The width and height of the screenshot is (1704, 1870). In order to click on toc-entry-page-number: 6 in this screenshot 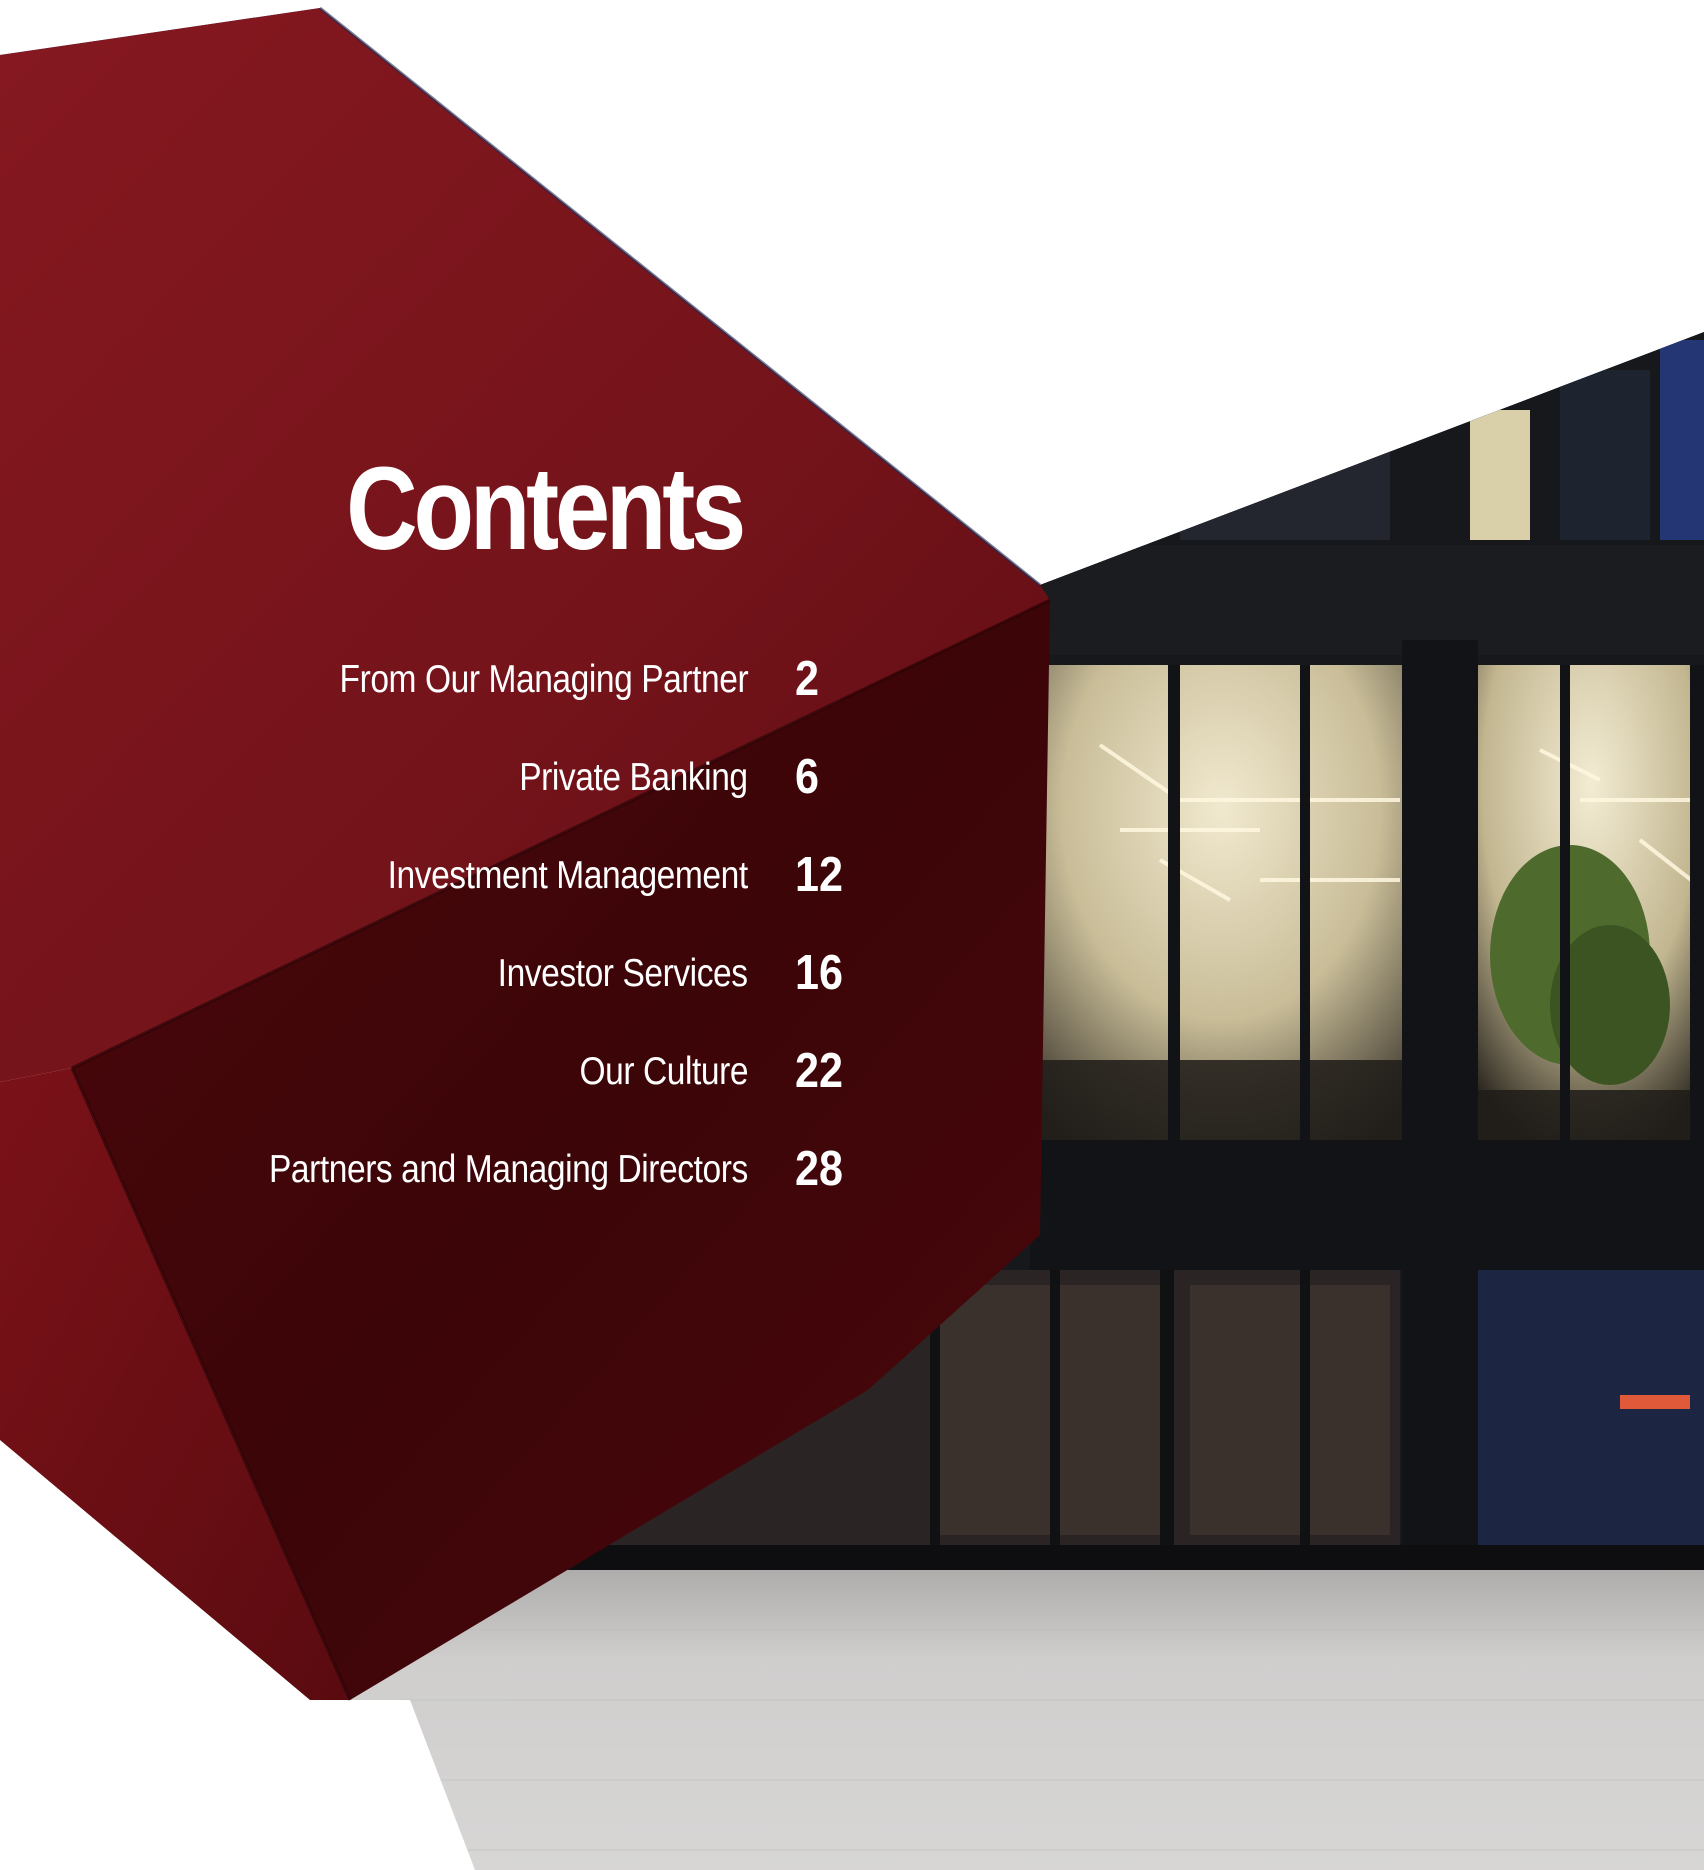, I will do `click(807, 777)`.